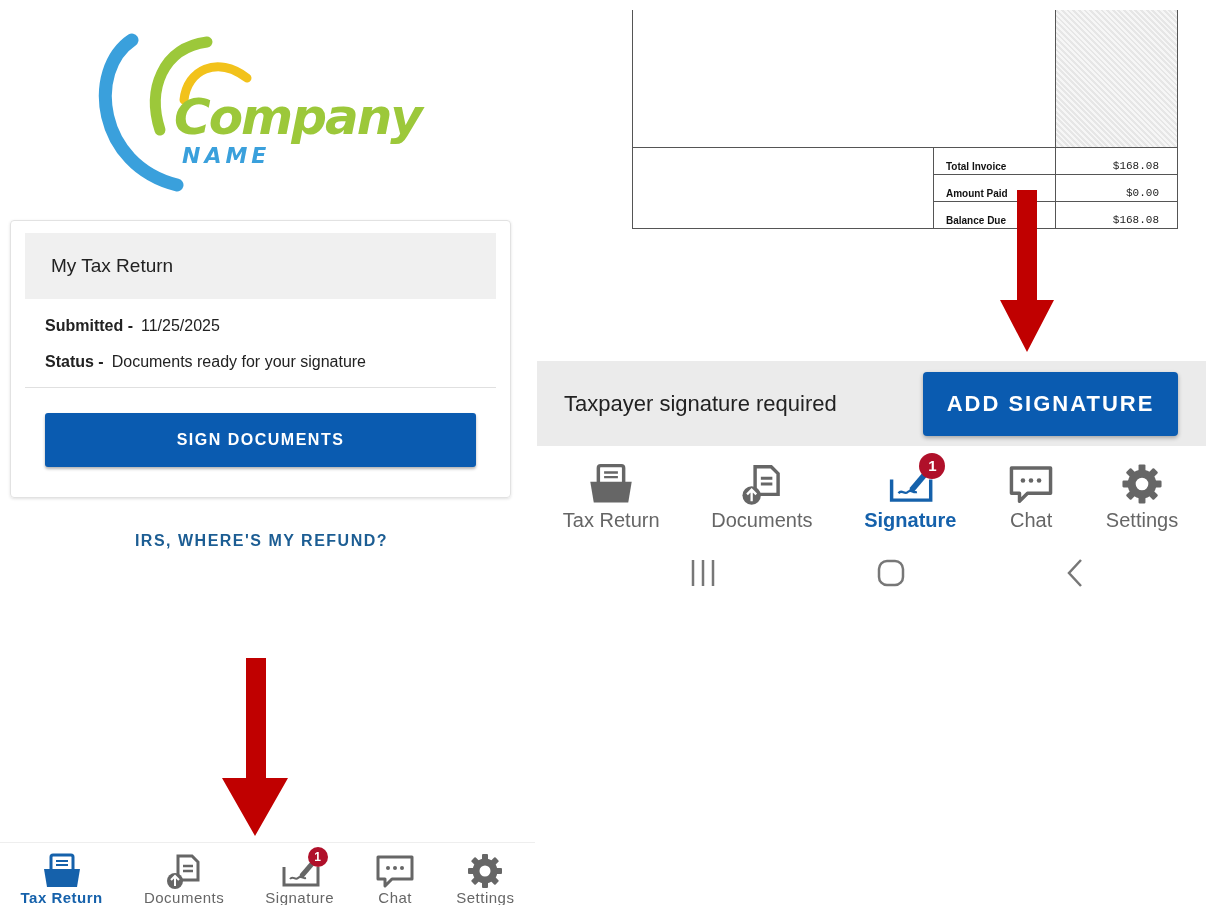 This screenshot has height=905, width=1206. What do you see at coordinates (260, 266) in the screenshot?
I see `card-title: My Tax Return` at bounding box center [260, 266].